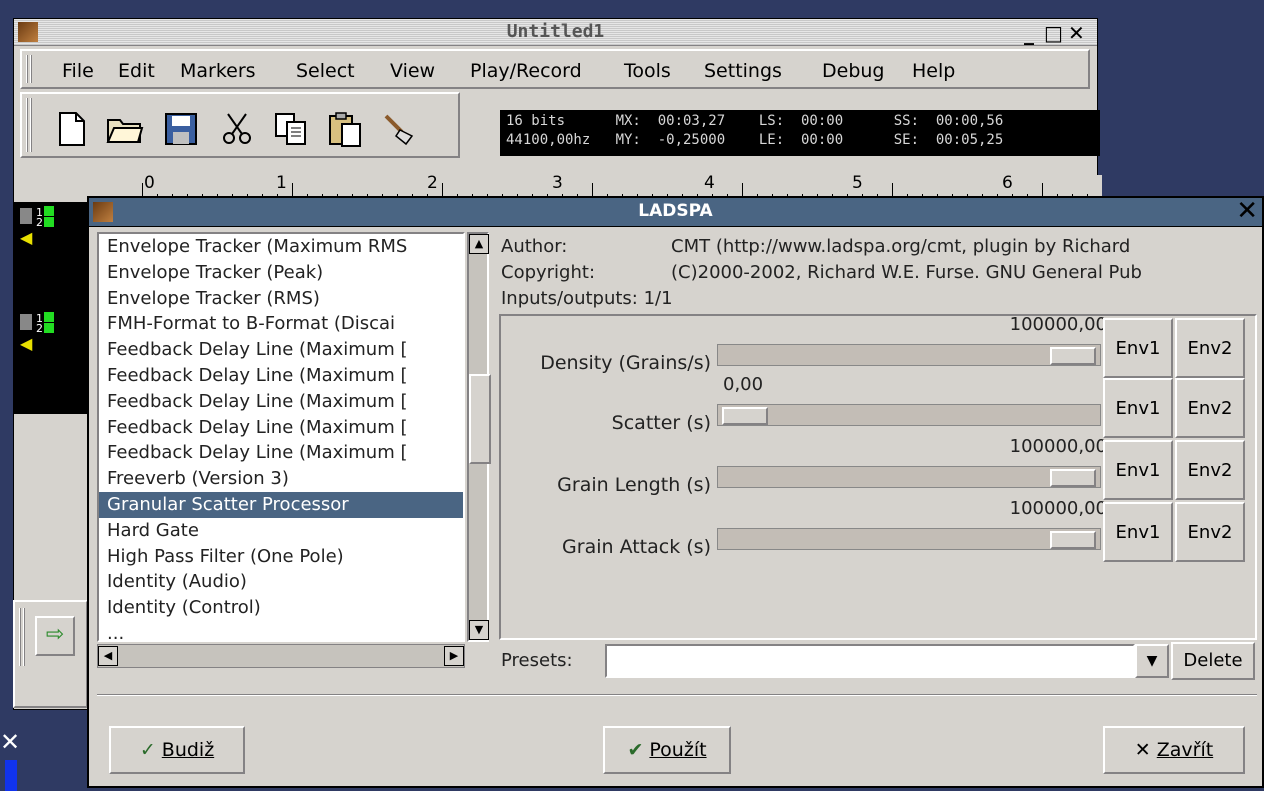  What do you see at coordinates (55, 636) in the screenshot?
I see `play-arrow-icon: ⇨` at bounding box center [55, 636].